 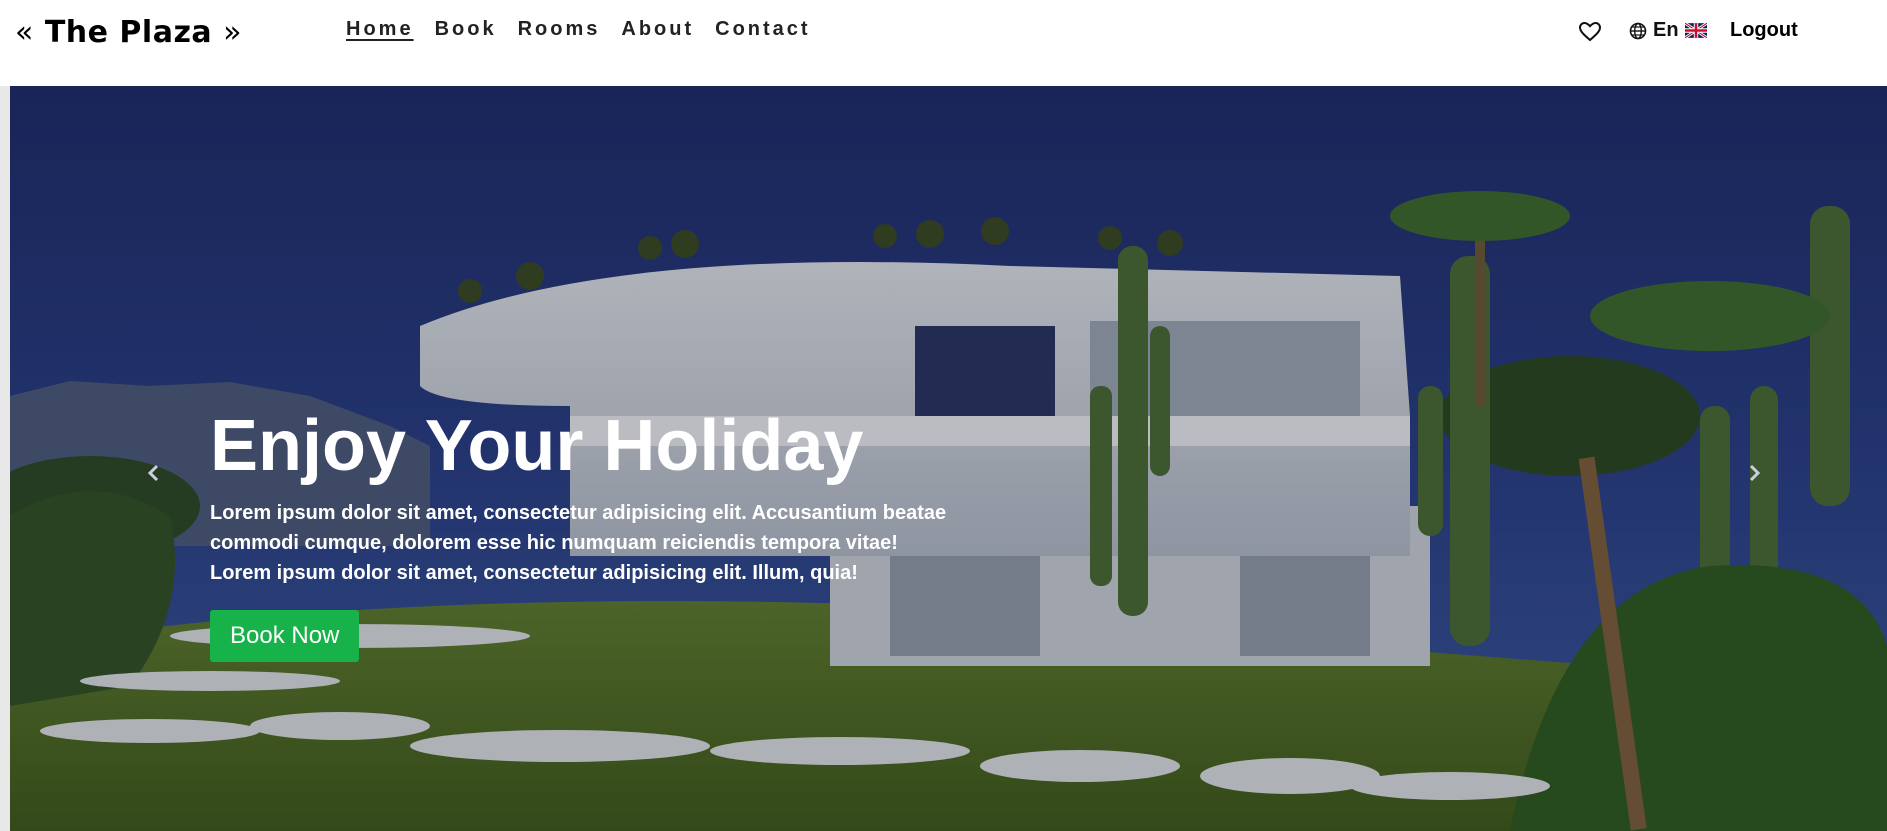 I want to click on carousel-next-button, so click(x=1754, y=473).